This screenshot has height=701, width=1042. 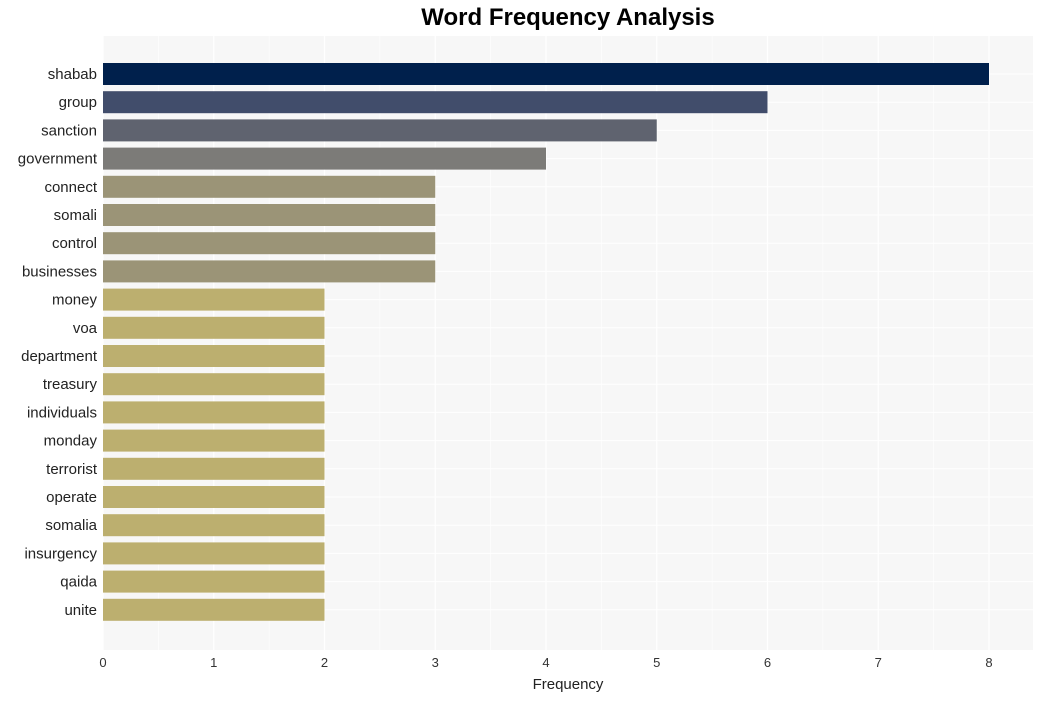 I want to click on x-tick-label: 7, so click(x=878, y=662).